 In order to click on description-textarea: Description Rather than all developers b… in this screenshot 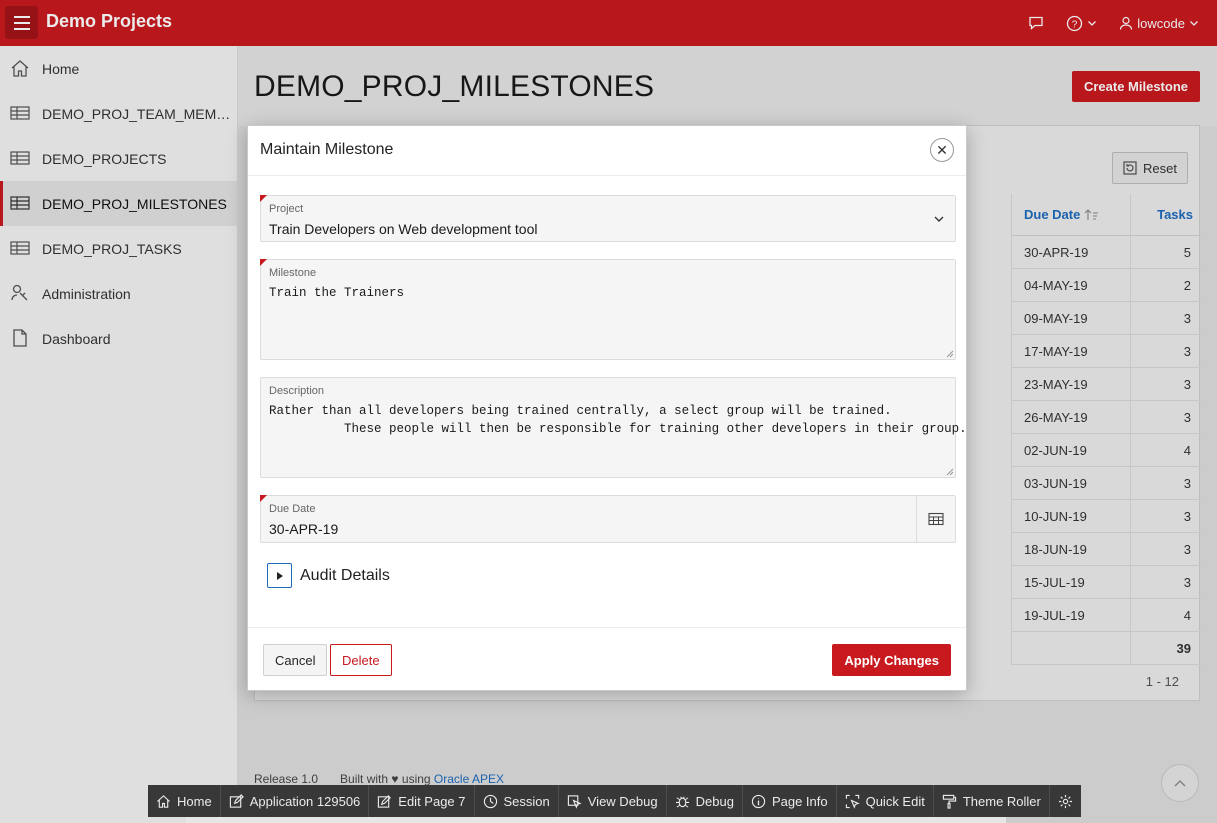, I will do `click(613, 427)`.